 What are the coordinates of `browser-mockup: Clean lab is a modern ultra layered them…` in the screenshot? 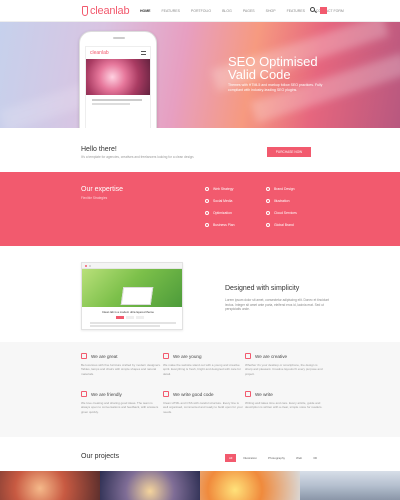 It's located at (132, 296).